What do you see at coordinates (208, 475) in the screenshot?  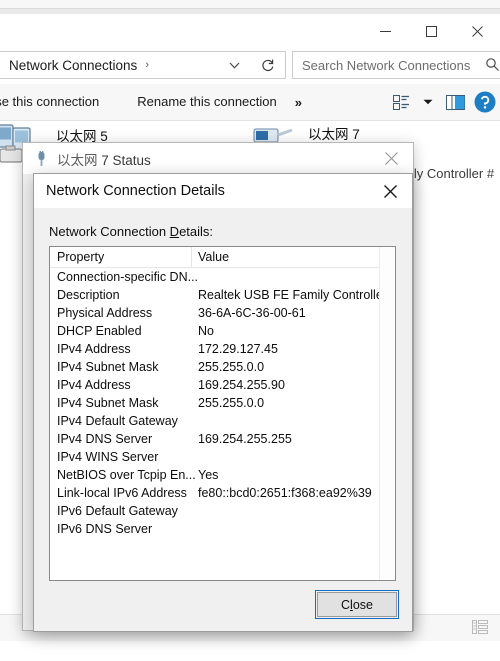 I see `row-value: Yes` at bounding box center [208, 475].